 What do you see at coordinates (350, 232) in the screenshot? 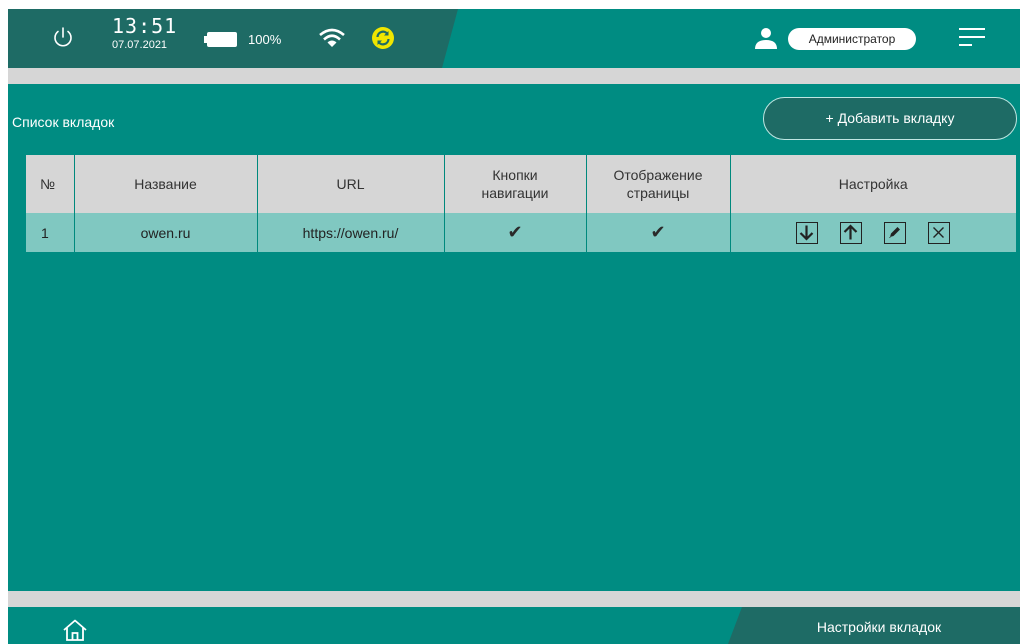
I see `cell-url: https://owen.ru/` at bounding box center [350, 232].